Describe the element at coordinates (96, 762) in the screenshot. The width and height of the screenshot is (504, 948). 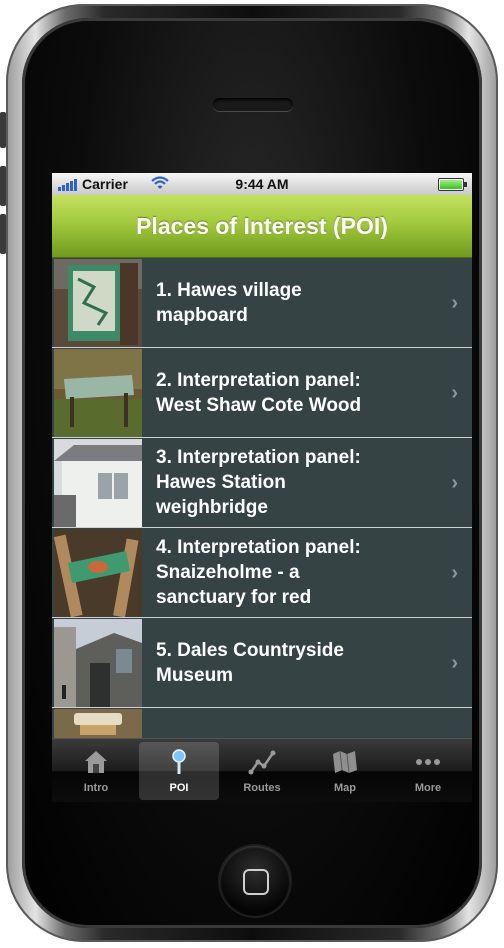
I see `house-icon` at that location.